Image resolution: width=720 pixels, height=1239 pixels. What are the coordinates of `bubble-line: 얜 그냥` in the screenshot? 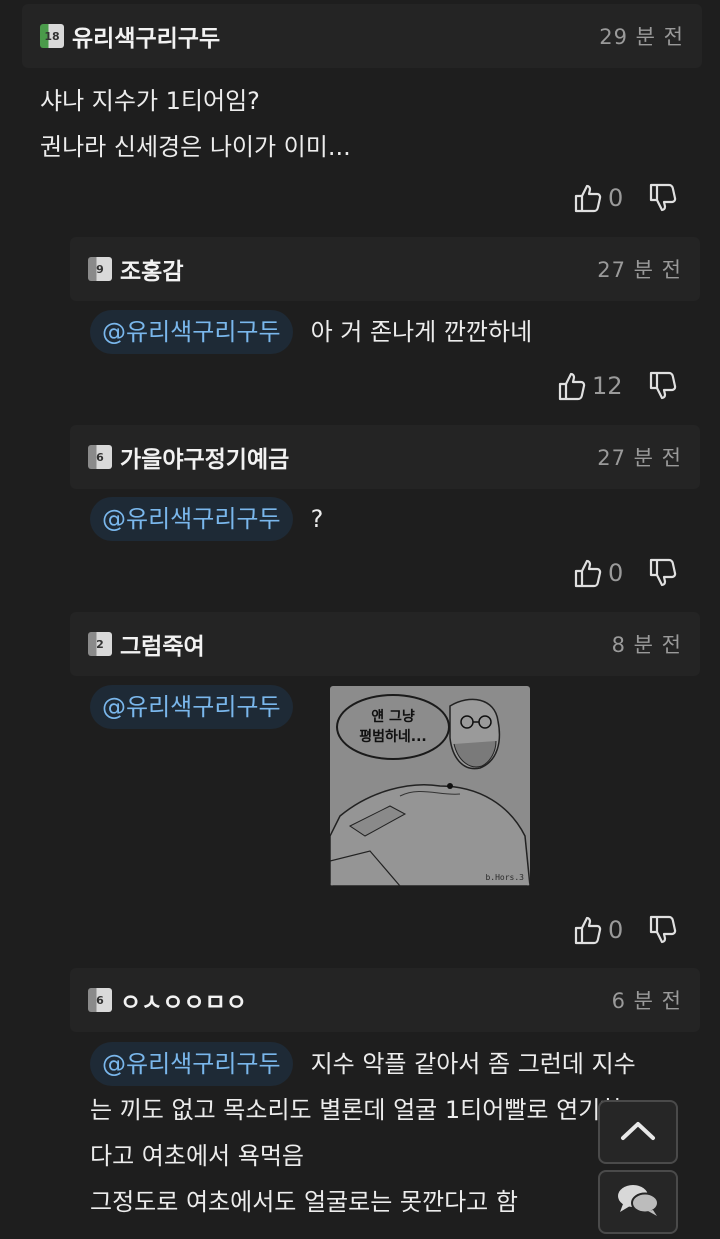 It's located at (393, 717).